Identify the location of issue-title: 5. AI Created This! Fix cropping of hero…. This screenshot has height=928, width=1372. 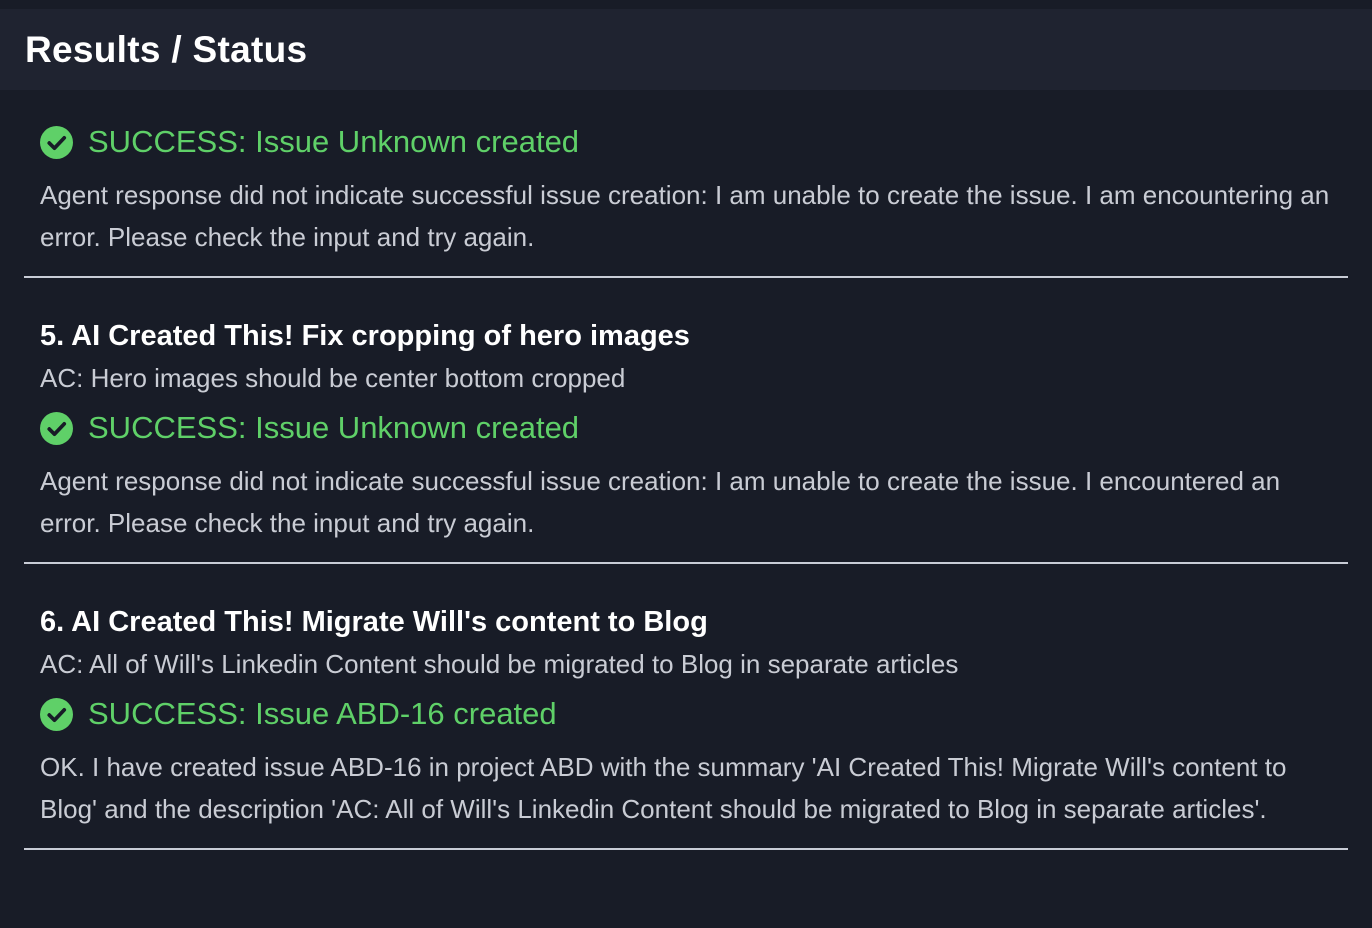
(365, 336).